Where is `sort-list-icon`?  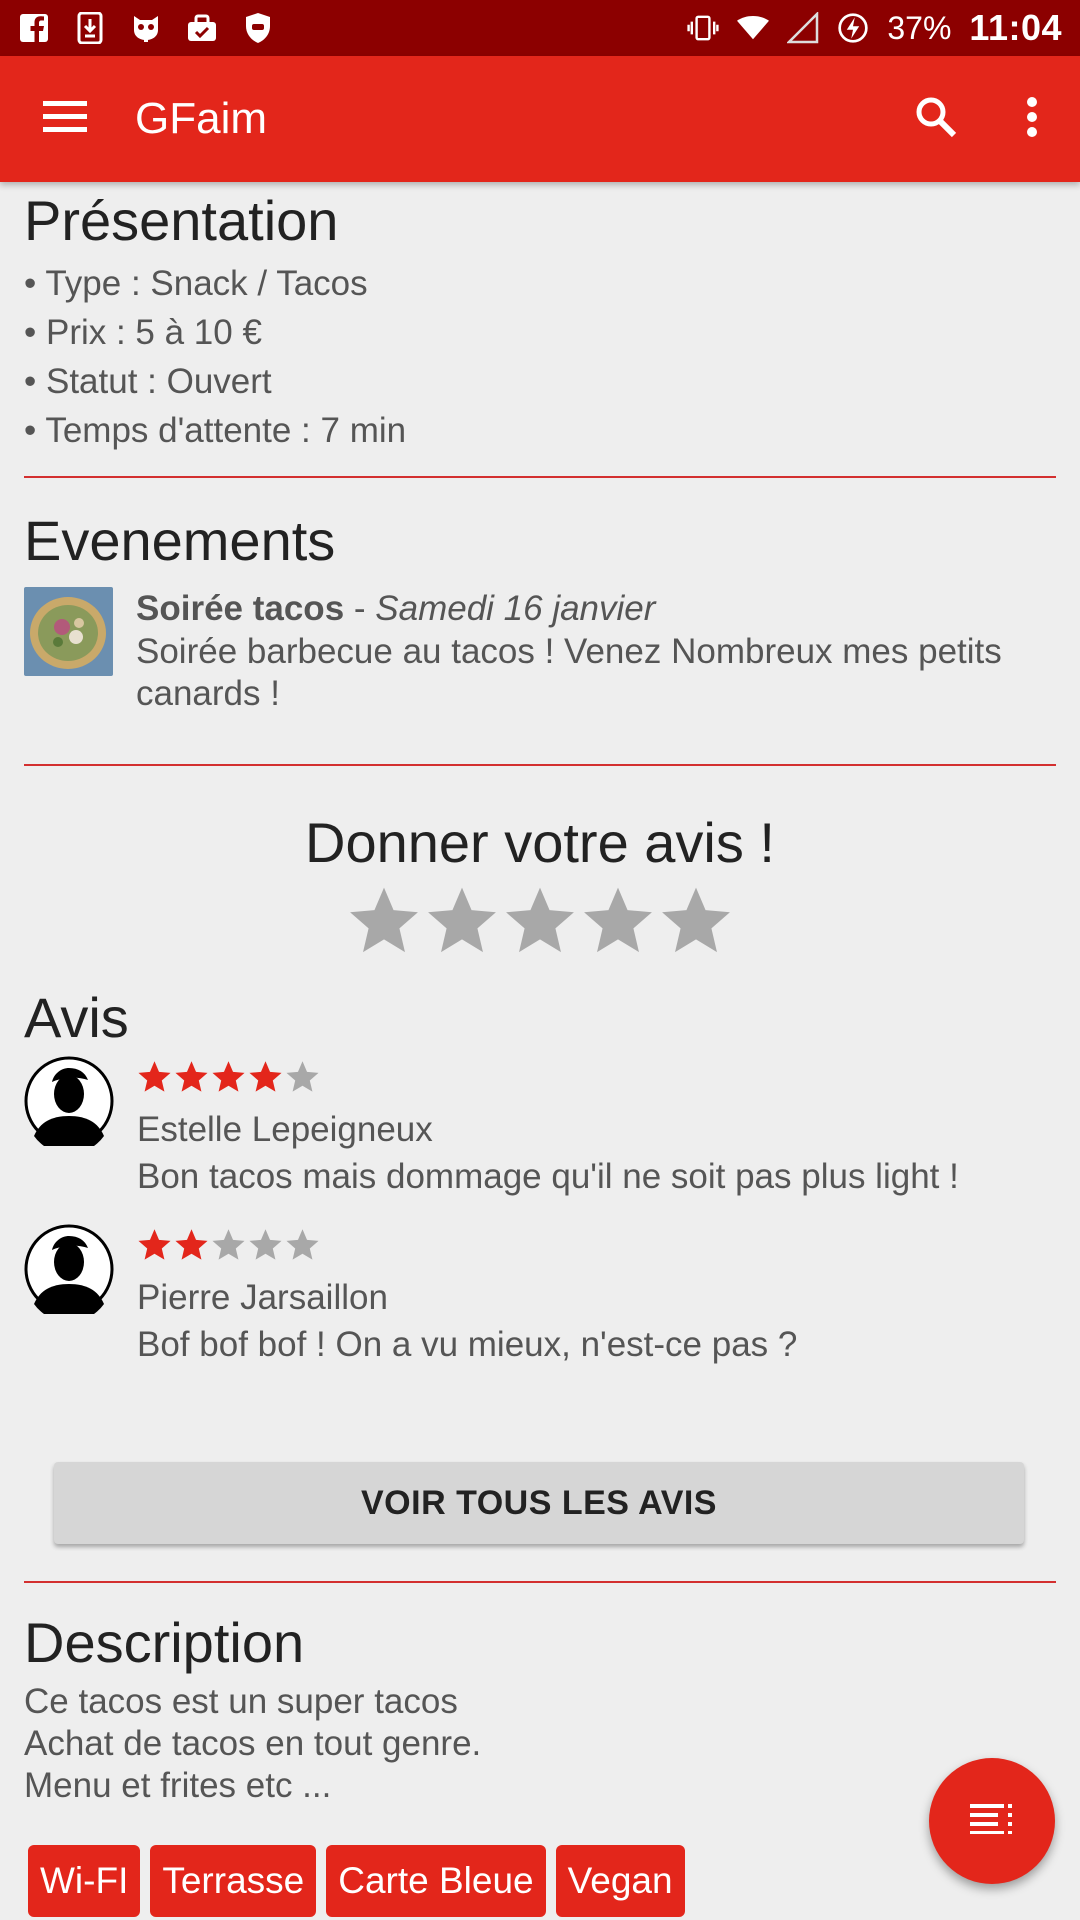 sort-list-icon is located at coordinates (992, 1821).